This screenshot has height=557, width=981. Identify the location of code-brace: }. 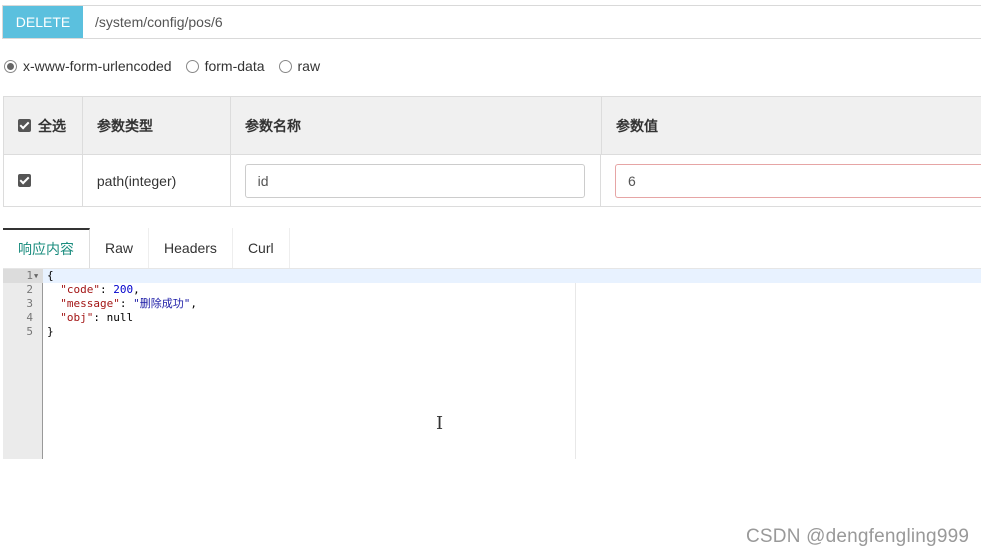
(50, 331).